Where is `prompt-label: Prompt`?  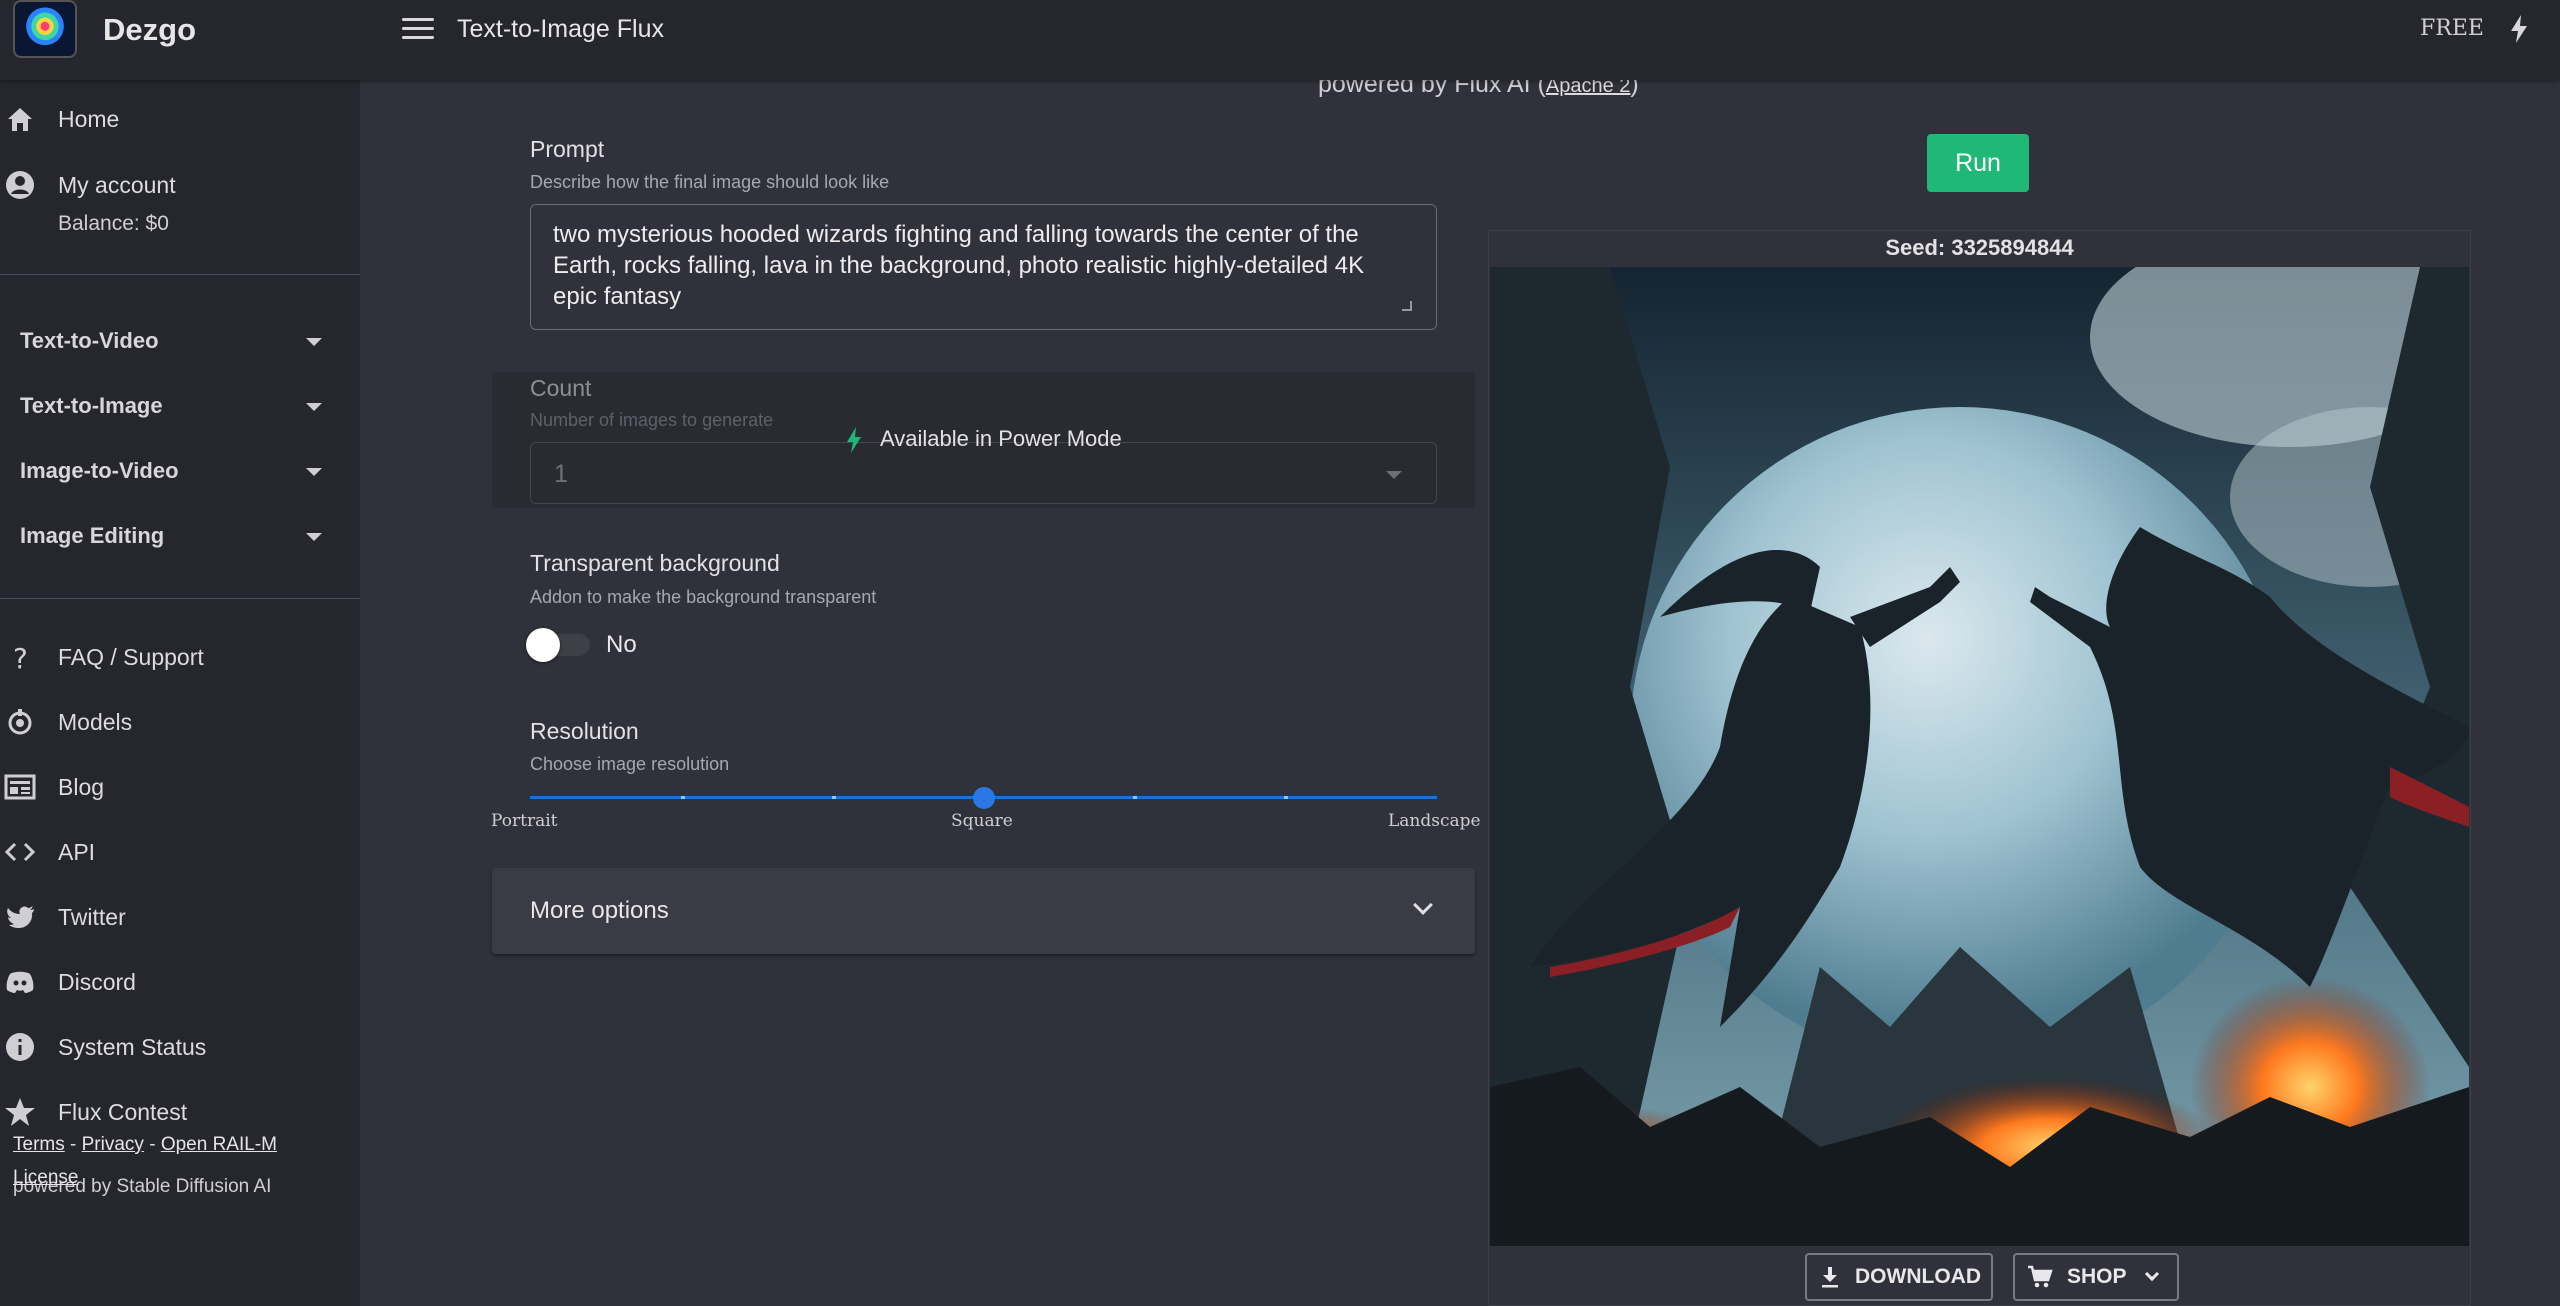
prompt-label: Prompt is located at coordinates (567, 149).